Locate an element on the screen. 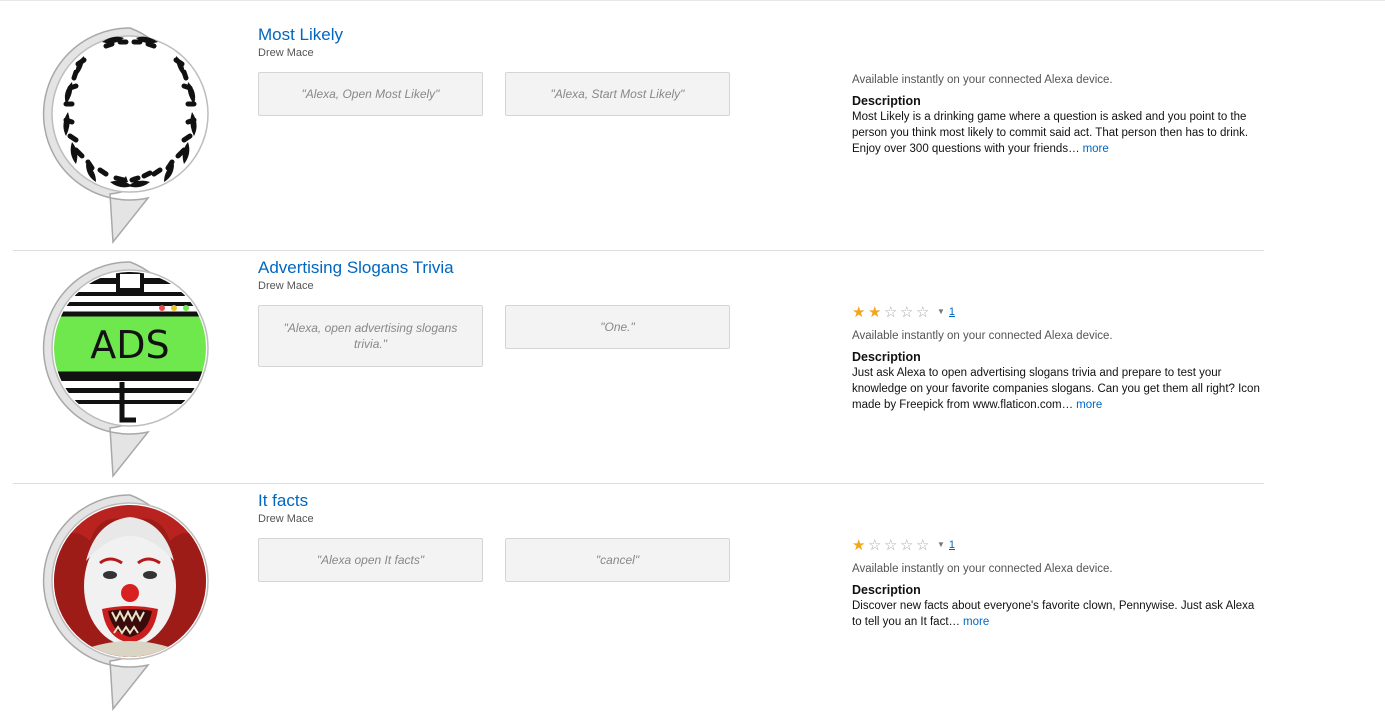 The width and height of the screenshot is (1385, 716). skill-title-link: It facts is located at coordinates (283, 501).